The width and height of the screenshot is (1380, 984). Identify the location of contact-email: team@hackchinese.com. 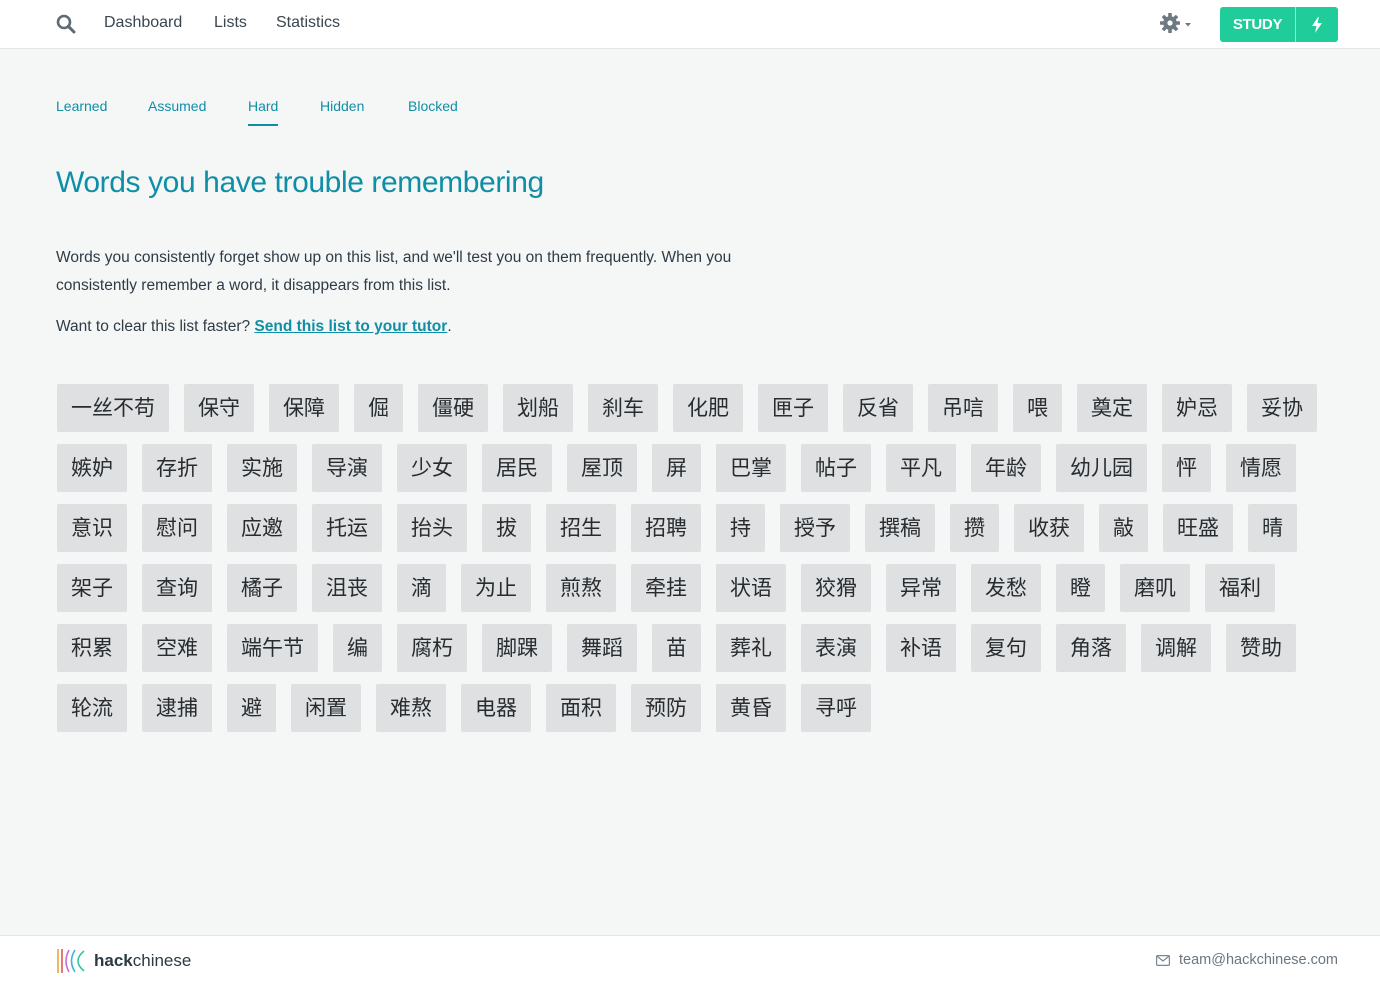
(1247, 960).